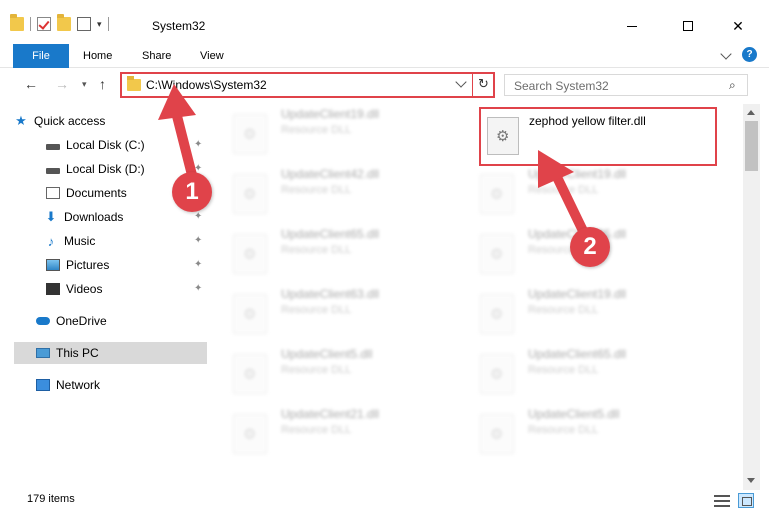  I want to click on file-name: UpdateClient42.dll, so click(330, 174).